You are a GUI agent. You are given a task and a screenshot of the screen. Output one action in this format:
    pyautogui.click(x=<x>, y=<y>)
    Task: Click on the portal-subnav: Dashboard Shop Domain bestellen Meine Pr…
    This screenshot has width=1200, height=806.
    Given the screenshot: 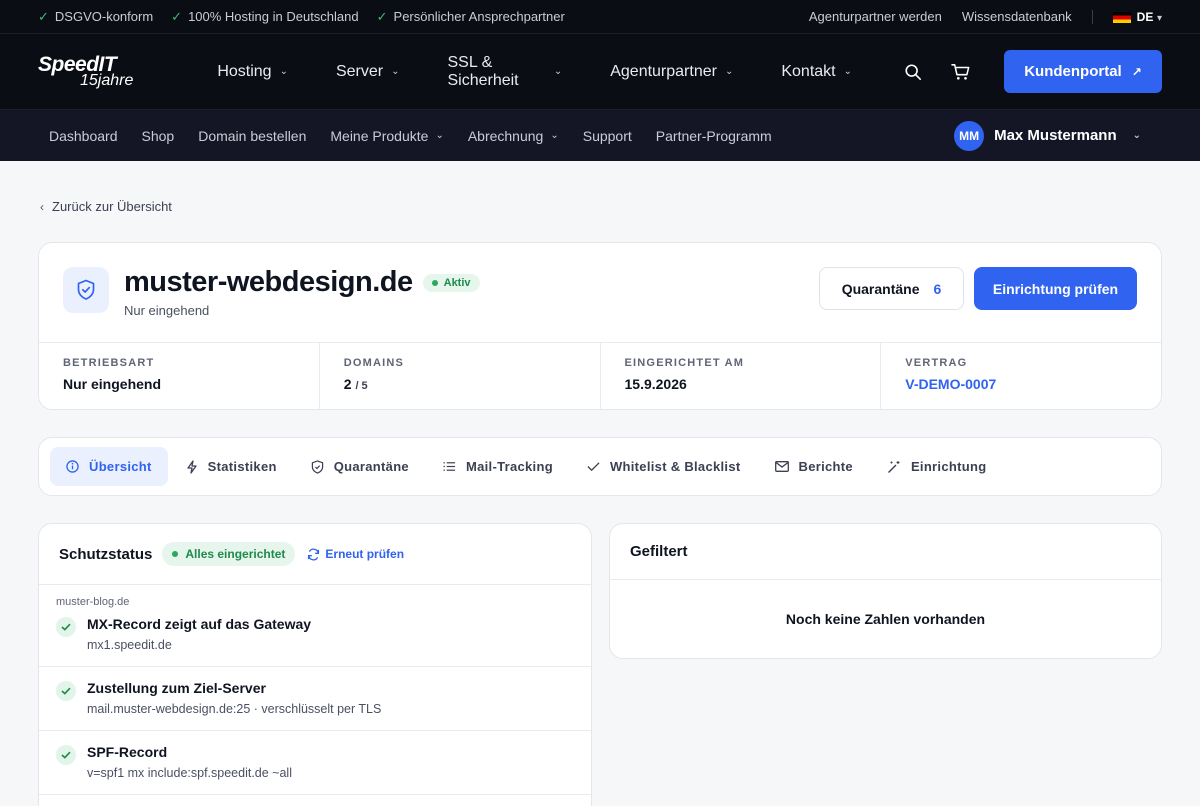 What is the action you would take?
    pyautogui.click(x=600, y=135)
    